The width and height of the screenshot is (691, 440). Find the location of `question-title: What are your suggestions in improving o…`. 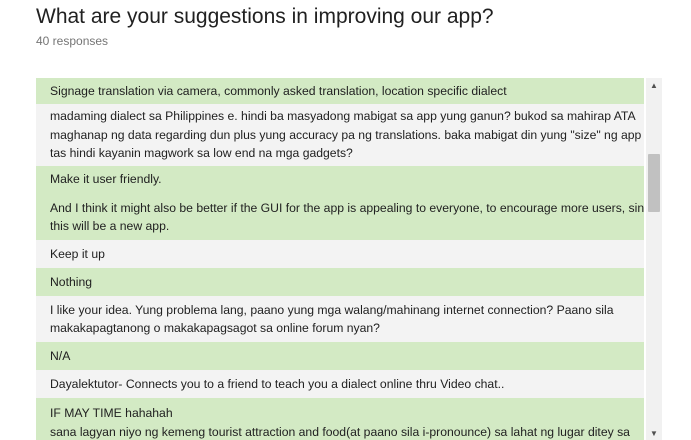

question-title: What are your suggestions in improving o… is located at coordinates (265, 16).